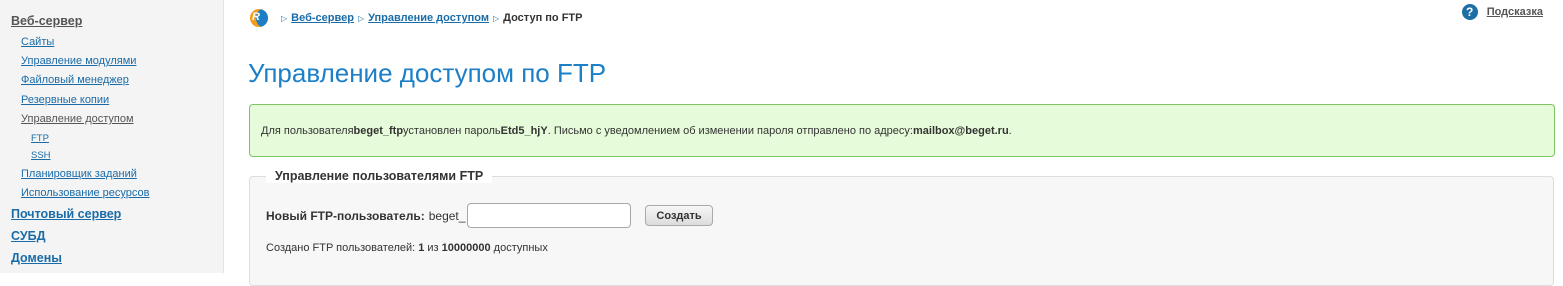 The width and height of the screenshot is (1563, 286). What do you see at coordinates (1010, 130) in the screenshot?
I see `notice-text: .` at bounding box center [1010, 130].